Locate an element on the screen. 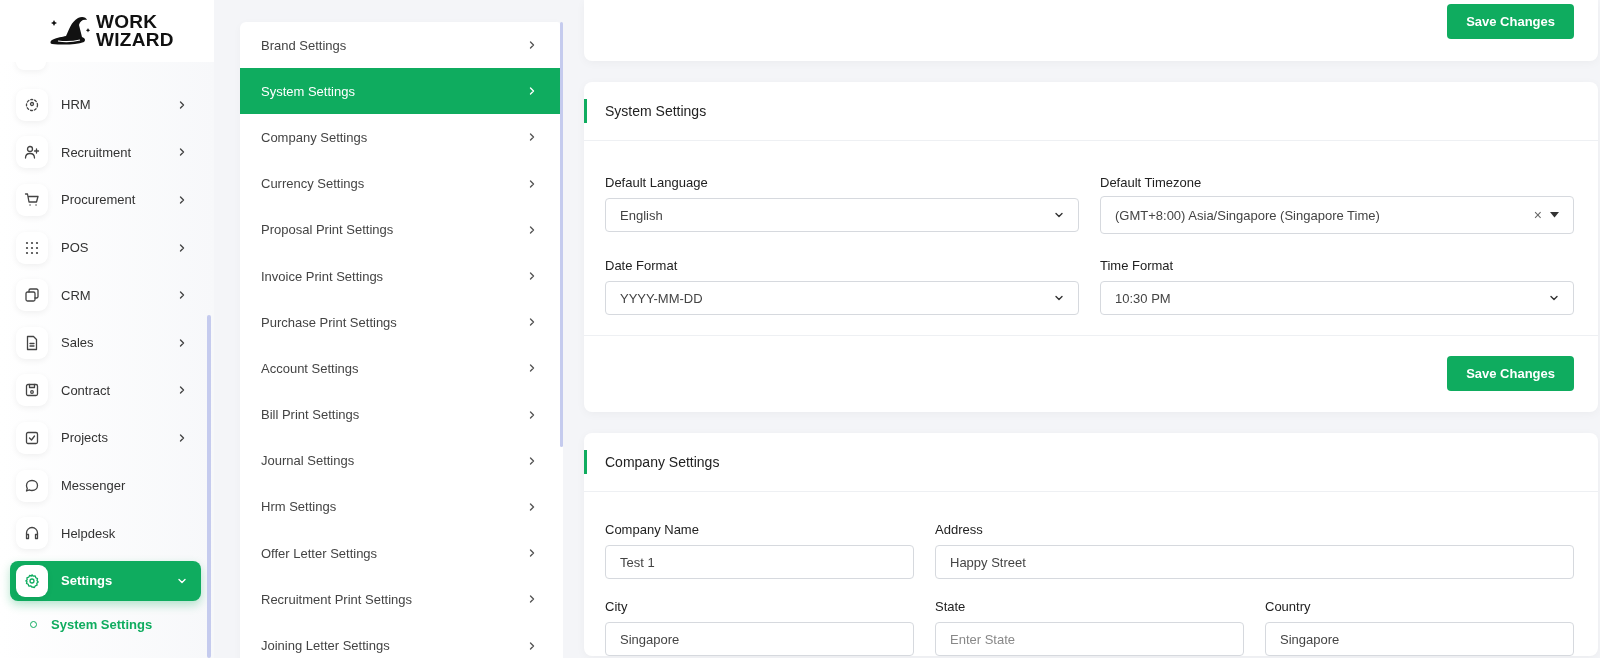 This screenshot has width=1600, height=658. field-label: Country is located at coordinates (1288, 606).